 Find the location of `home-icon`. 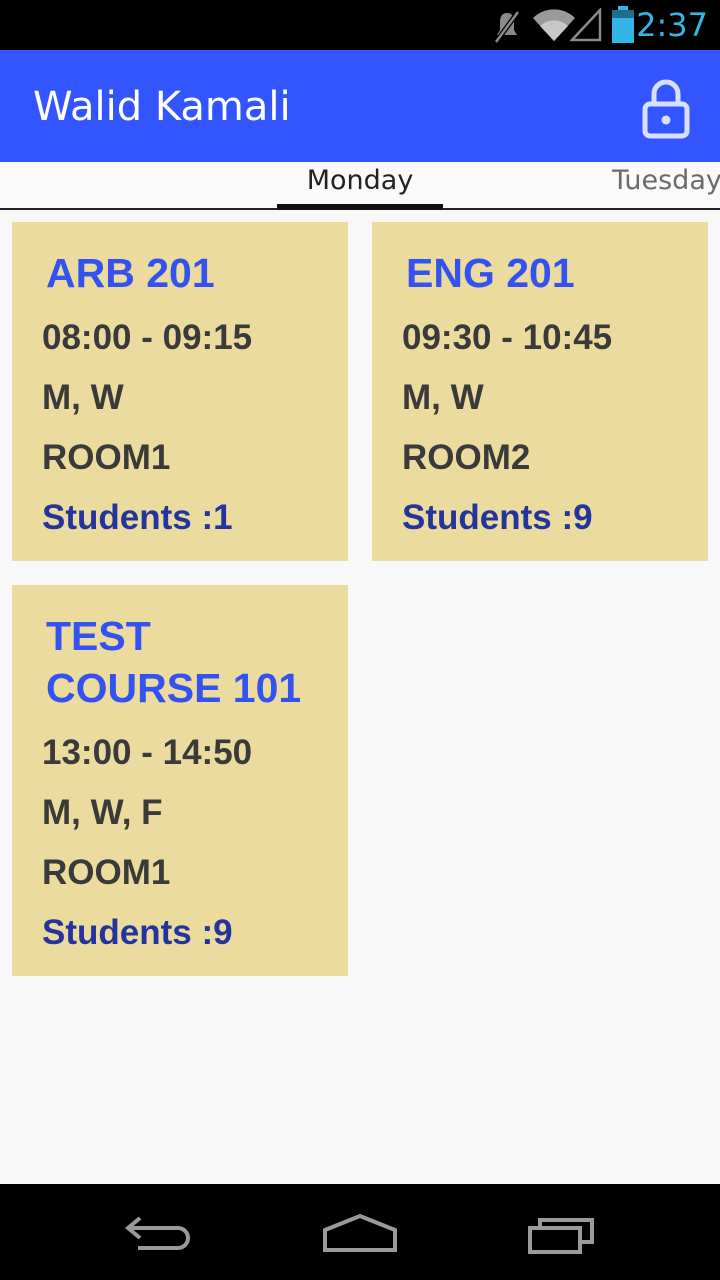

home-icon is located at coordinates (360, 1232).